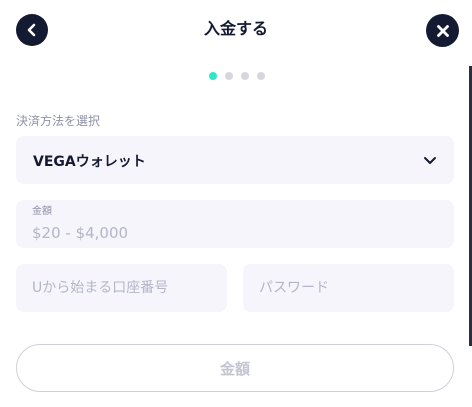  Describe the element at coordinates (348, 288) in the screenshot. I see `password-input` at that location.